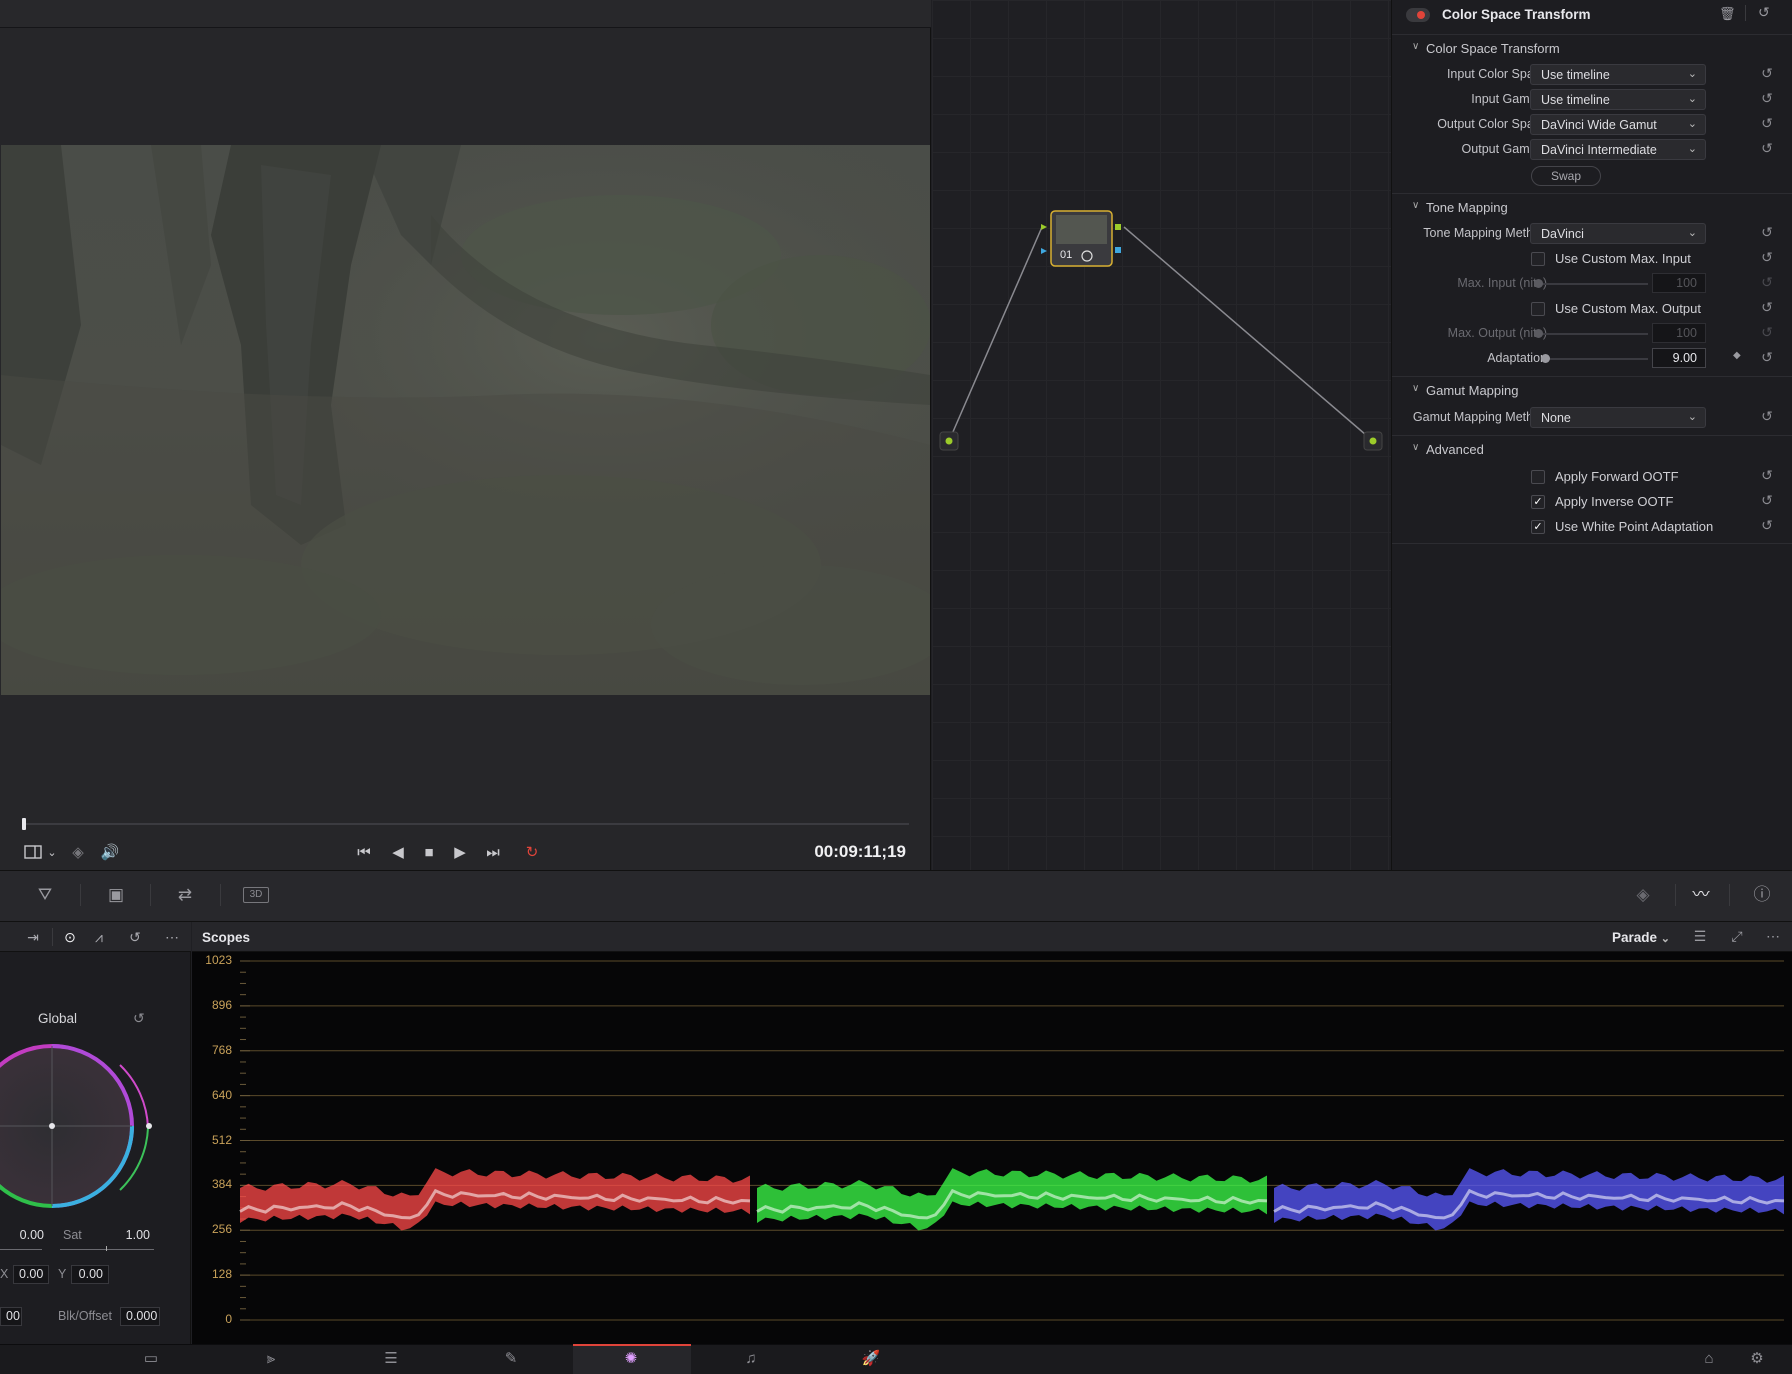  Describe the element at coordinates (1538, 309) in the screenshot. I see `use-custom-max-output-checkbox` at that location.